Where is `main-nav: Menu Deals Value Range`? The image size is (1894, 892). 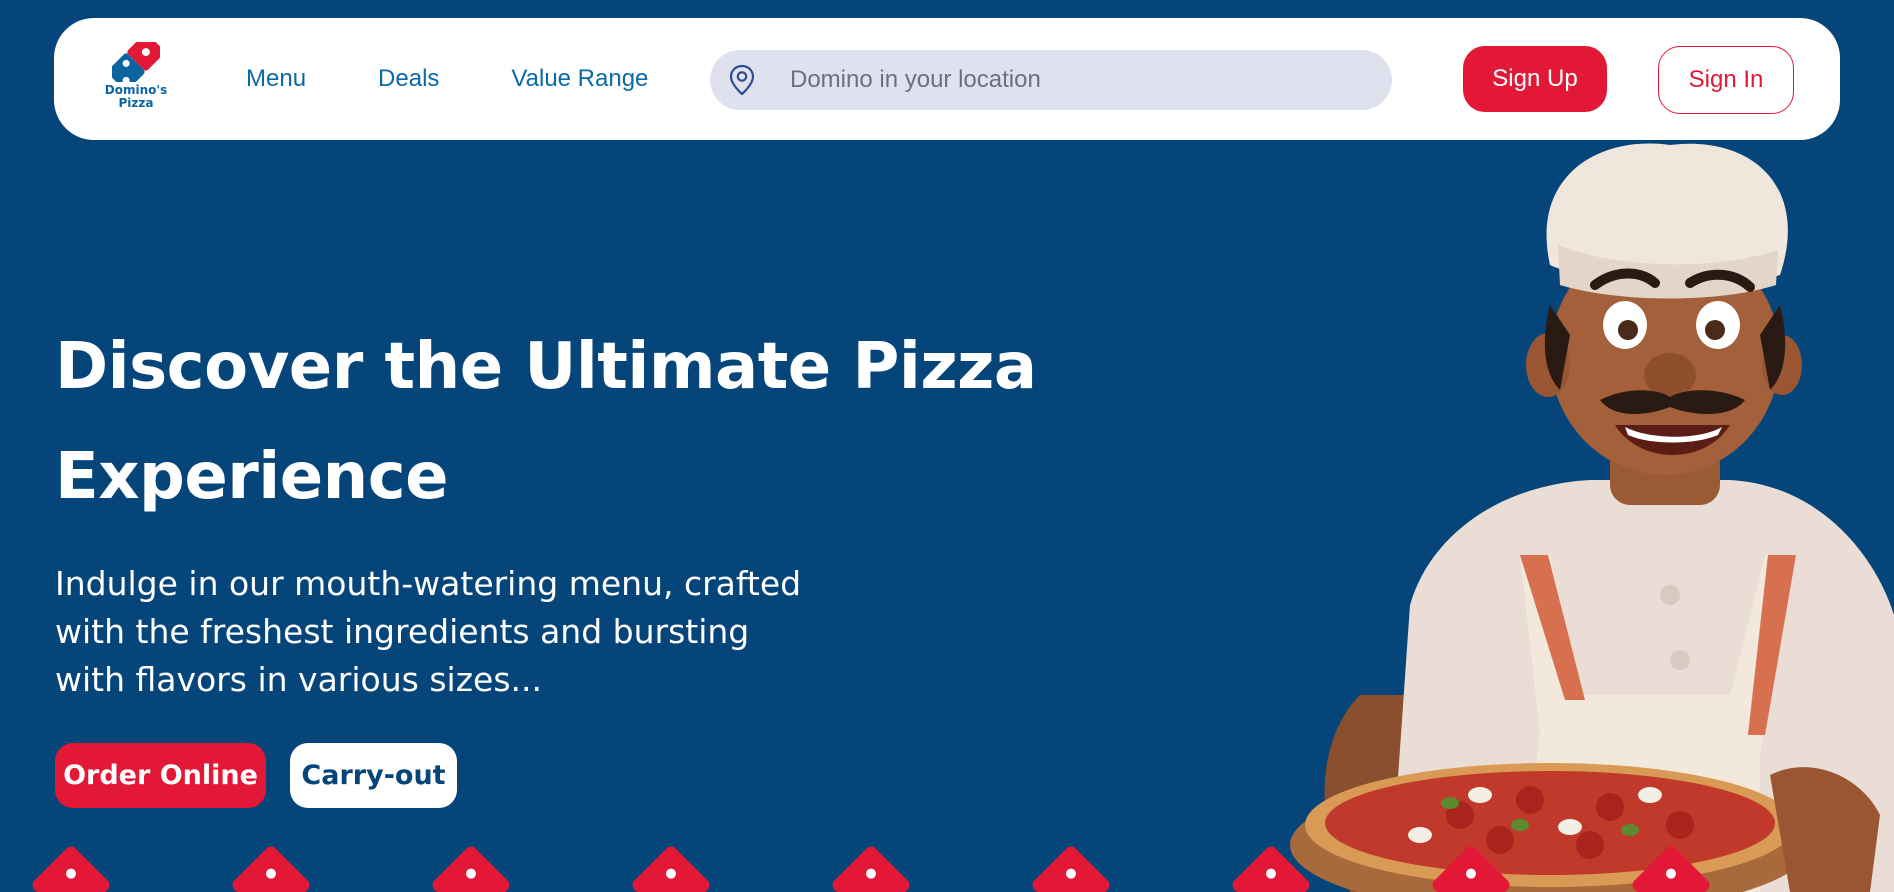 main-nav: Menu Deals Value Range is located at coordinates (447, 79).